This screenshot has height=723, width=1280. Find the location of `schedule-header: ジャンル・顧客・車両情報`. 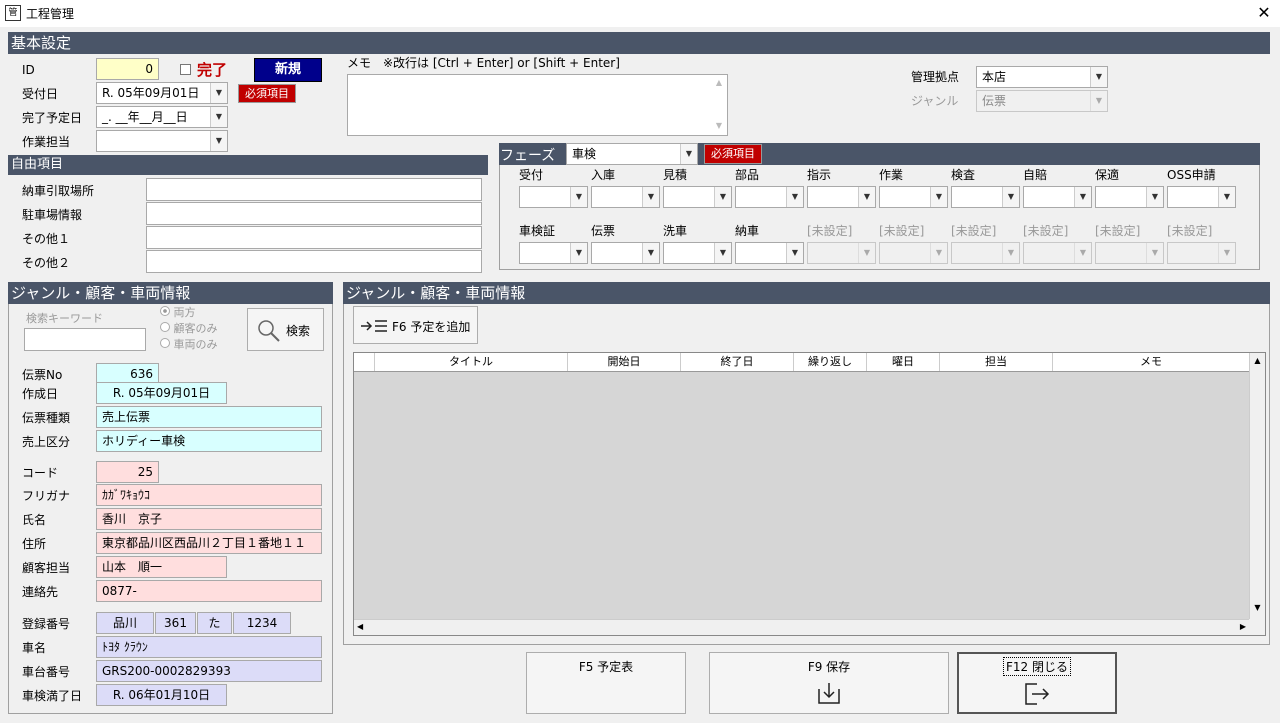

schedule-header: ジャンル・顧客・車両情報 is located at coordinates (806, 293).